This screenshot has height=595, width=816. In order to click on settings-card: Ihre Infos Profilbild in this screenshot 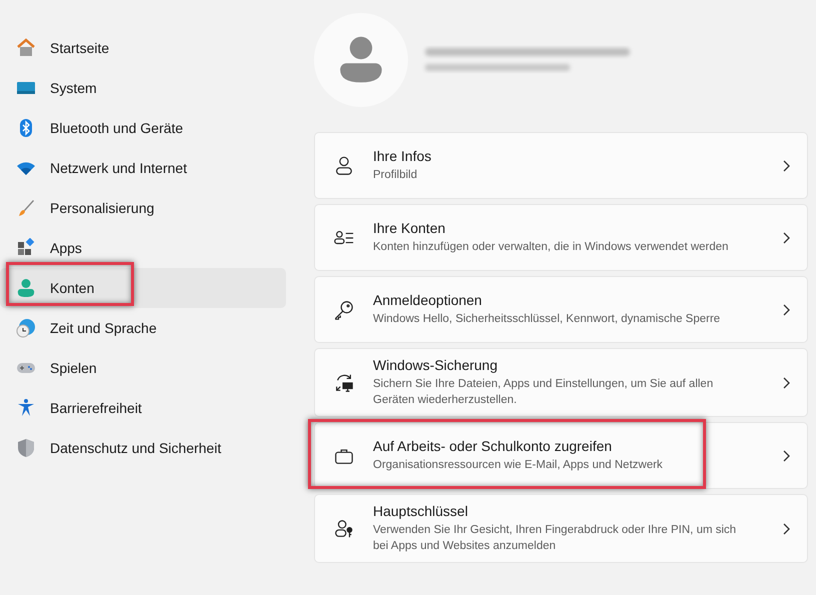, I will do `click(561, 165)`.